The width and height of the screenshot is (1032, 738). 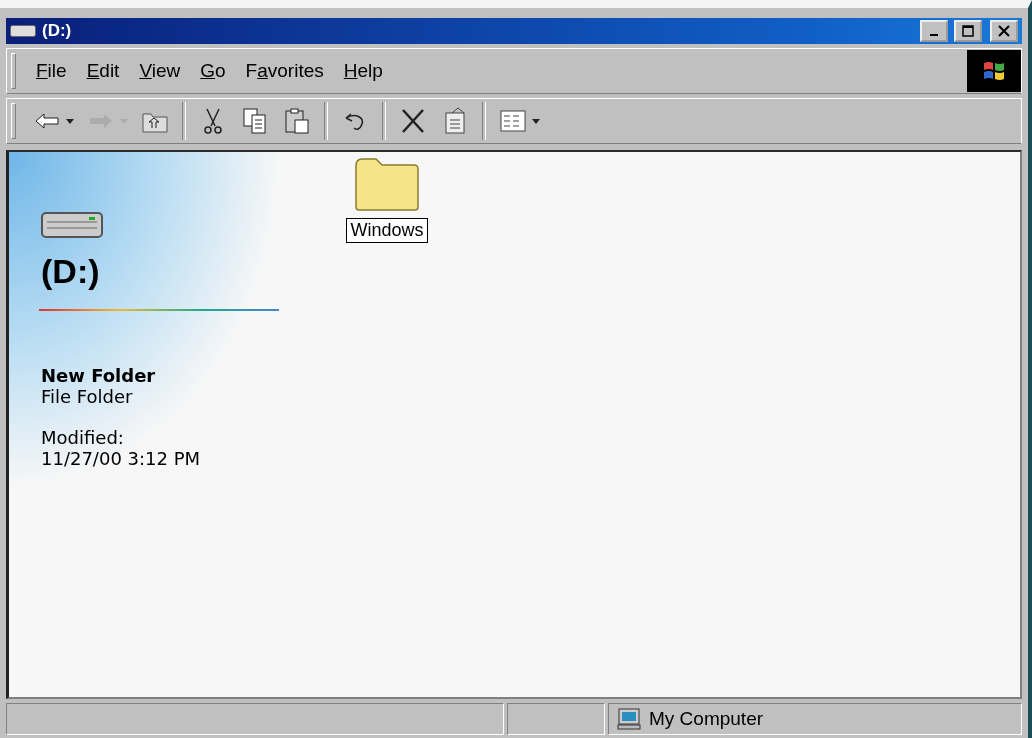 What do you see at coordinates (160, 71) in the screenshot?
I see `menu-item: View` at bounding box center [160, 71].